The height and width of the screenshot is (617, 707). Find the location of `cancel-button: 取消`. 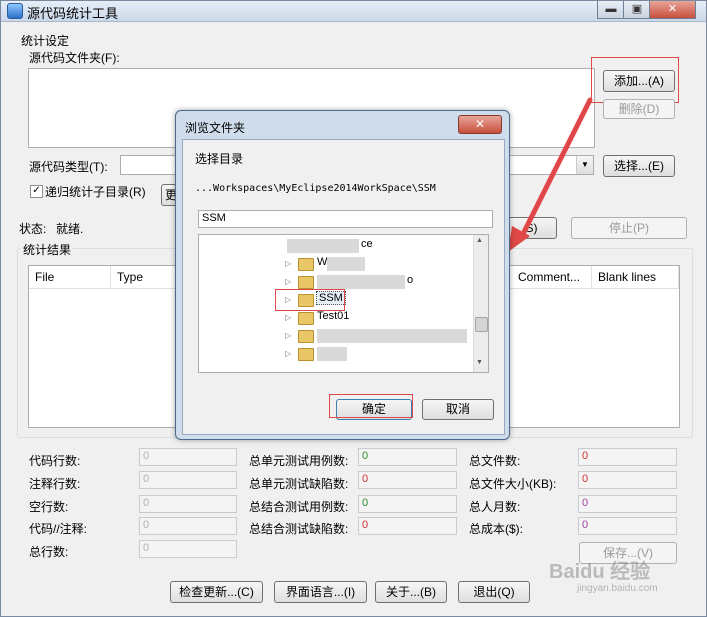

cancel-button: 取消 is located at coordinates (458, 409).